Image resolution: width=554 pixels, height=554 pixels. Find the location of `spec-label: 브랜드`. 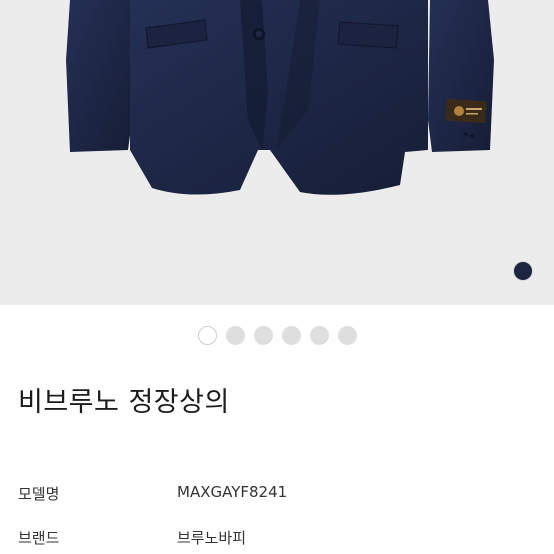

spec-label: 브랜드 is located at coordinates (39, 538).